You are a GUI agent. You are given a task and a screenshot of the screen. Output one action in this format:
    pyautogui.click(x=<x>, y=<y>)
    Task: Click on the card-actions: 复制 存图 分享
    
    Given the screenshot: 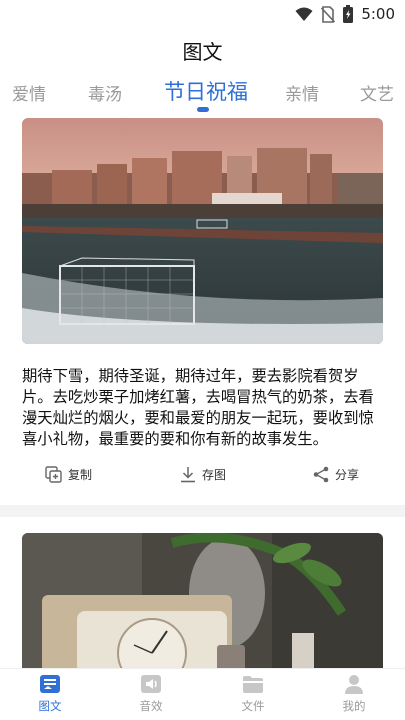 What is the action you would take?
    pyautogui.click(x=202, y=475)
    